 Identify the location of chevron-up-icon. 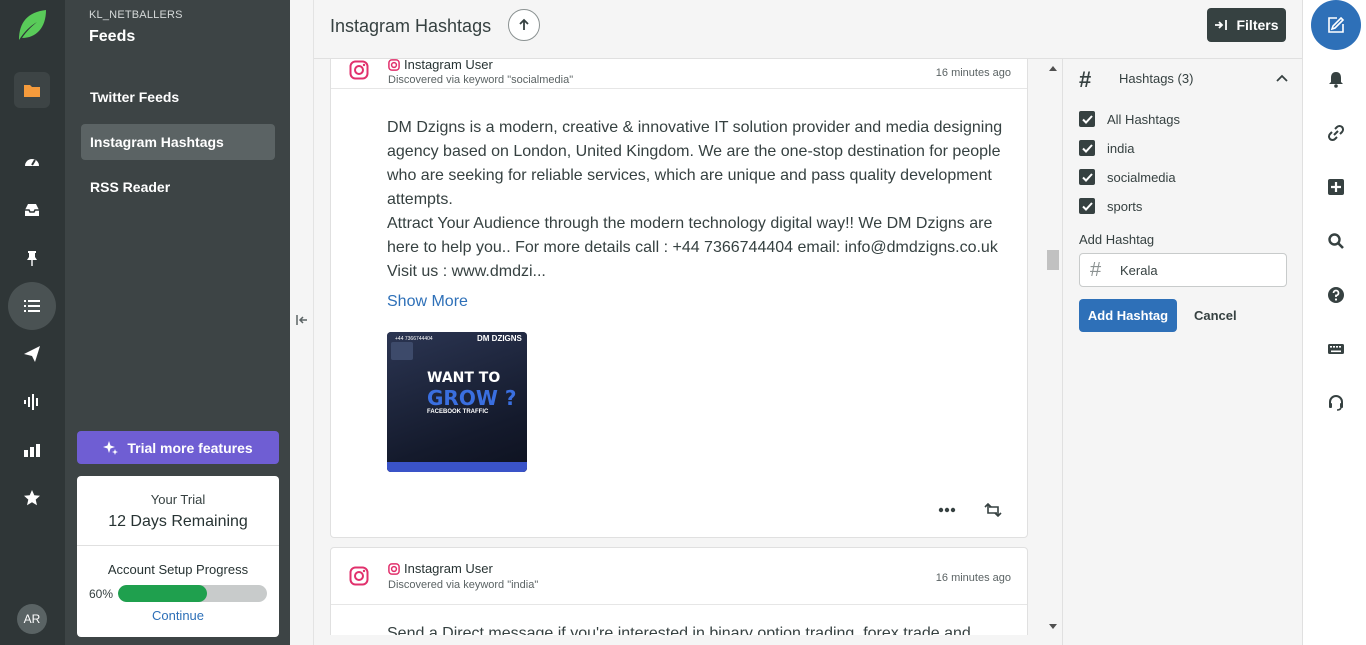
(1282, 78).